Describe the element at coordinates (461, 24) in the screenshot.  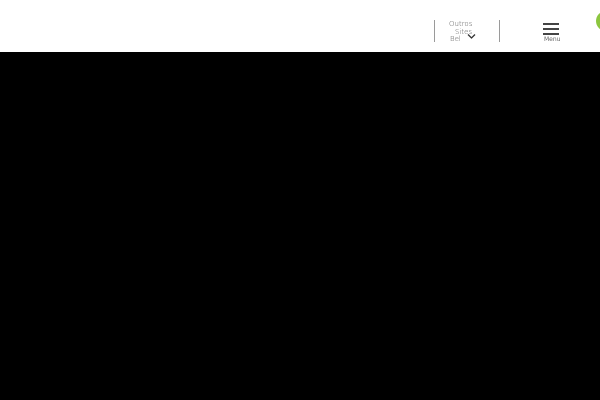
I see `other-sites-label-line1: Outros` at that location.